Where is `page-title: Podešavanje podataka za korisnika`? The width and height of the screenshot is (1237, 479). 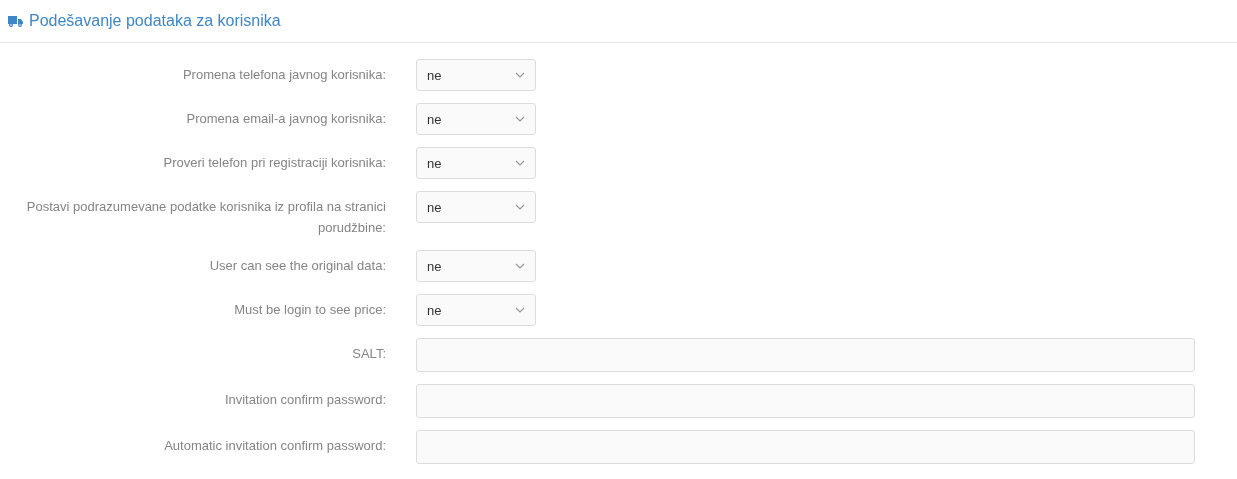
page-title: Podešavanje podataka za korisnika is located at coordinates (155, 21).